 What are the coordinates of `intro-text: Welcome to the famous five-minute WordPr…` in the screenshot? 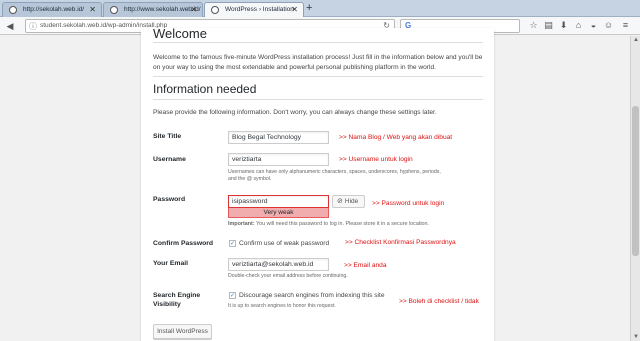 It's located at (318, 62).